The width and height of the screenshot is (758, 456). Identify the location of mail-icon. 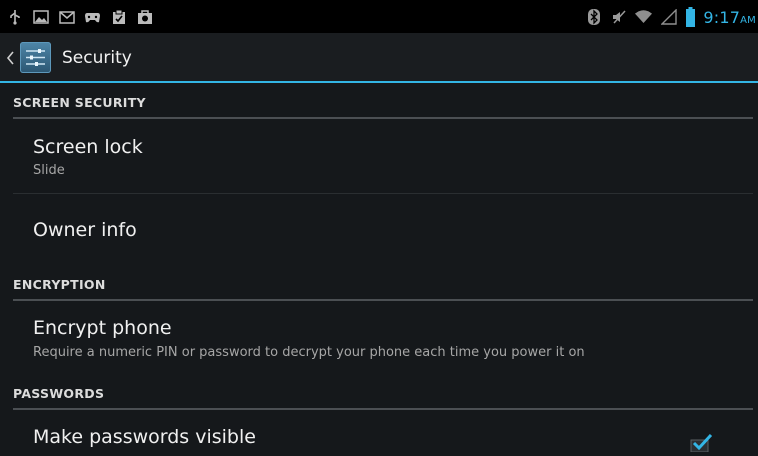
(66, 17).